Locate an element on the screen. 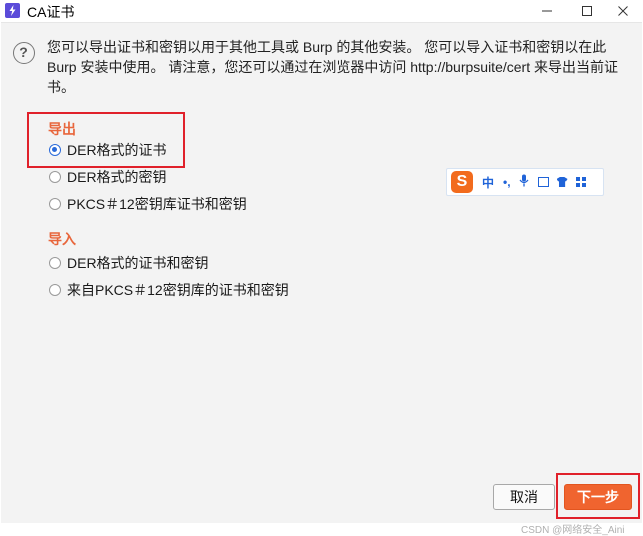  radio-export-der-key: DER格式的密钥 is located at coordinates (108, 177).